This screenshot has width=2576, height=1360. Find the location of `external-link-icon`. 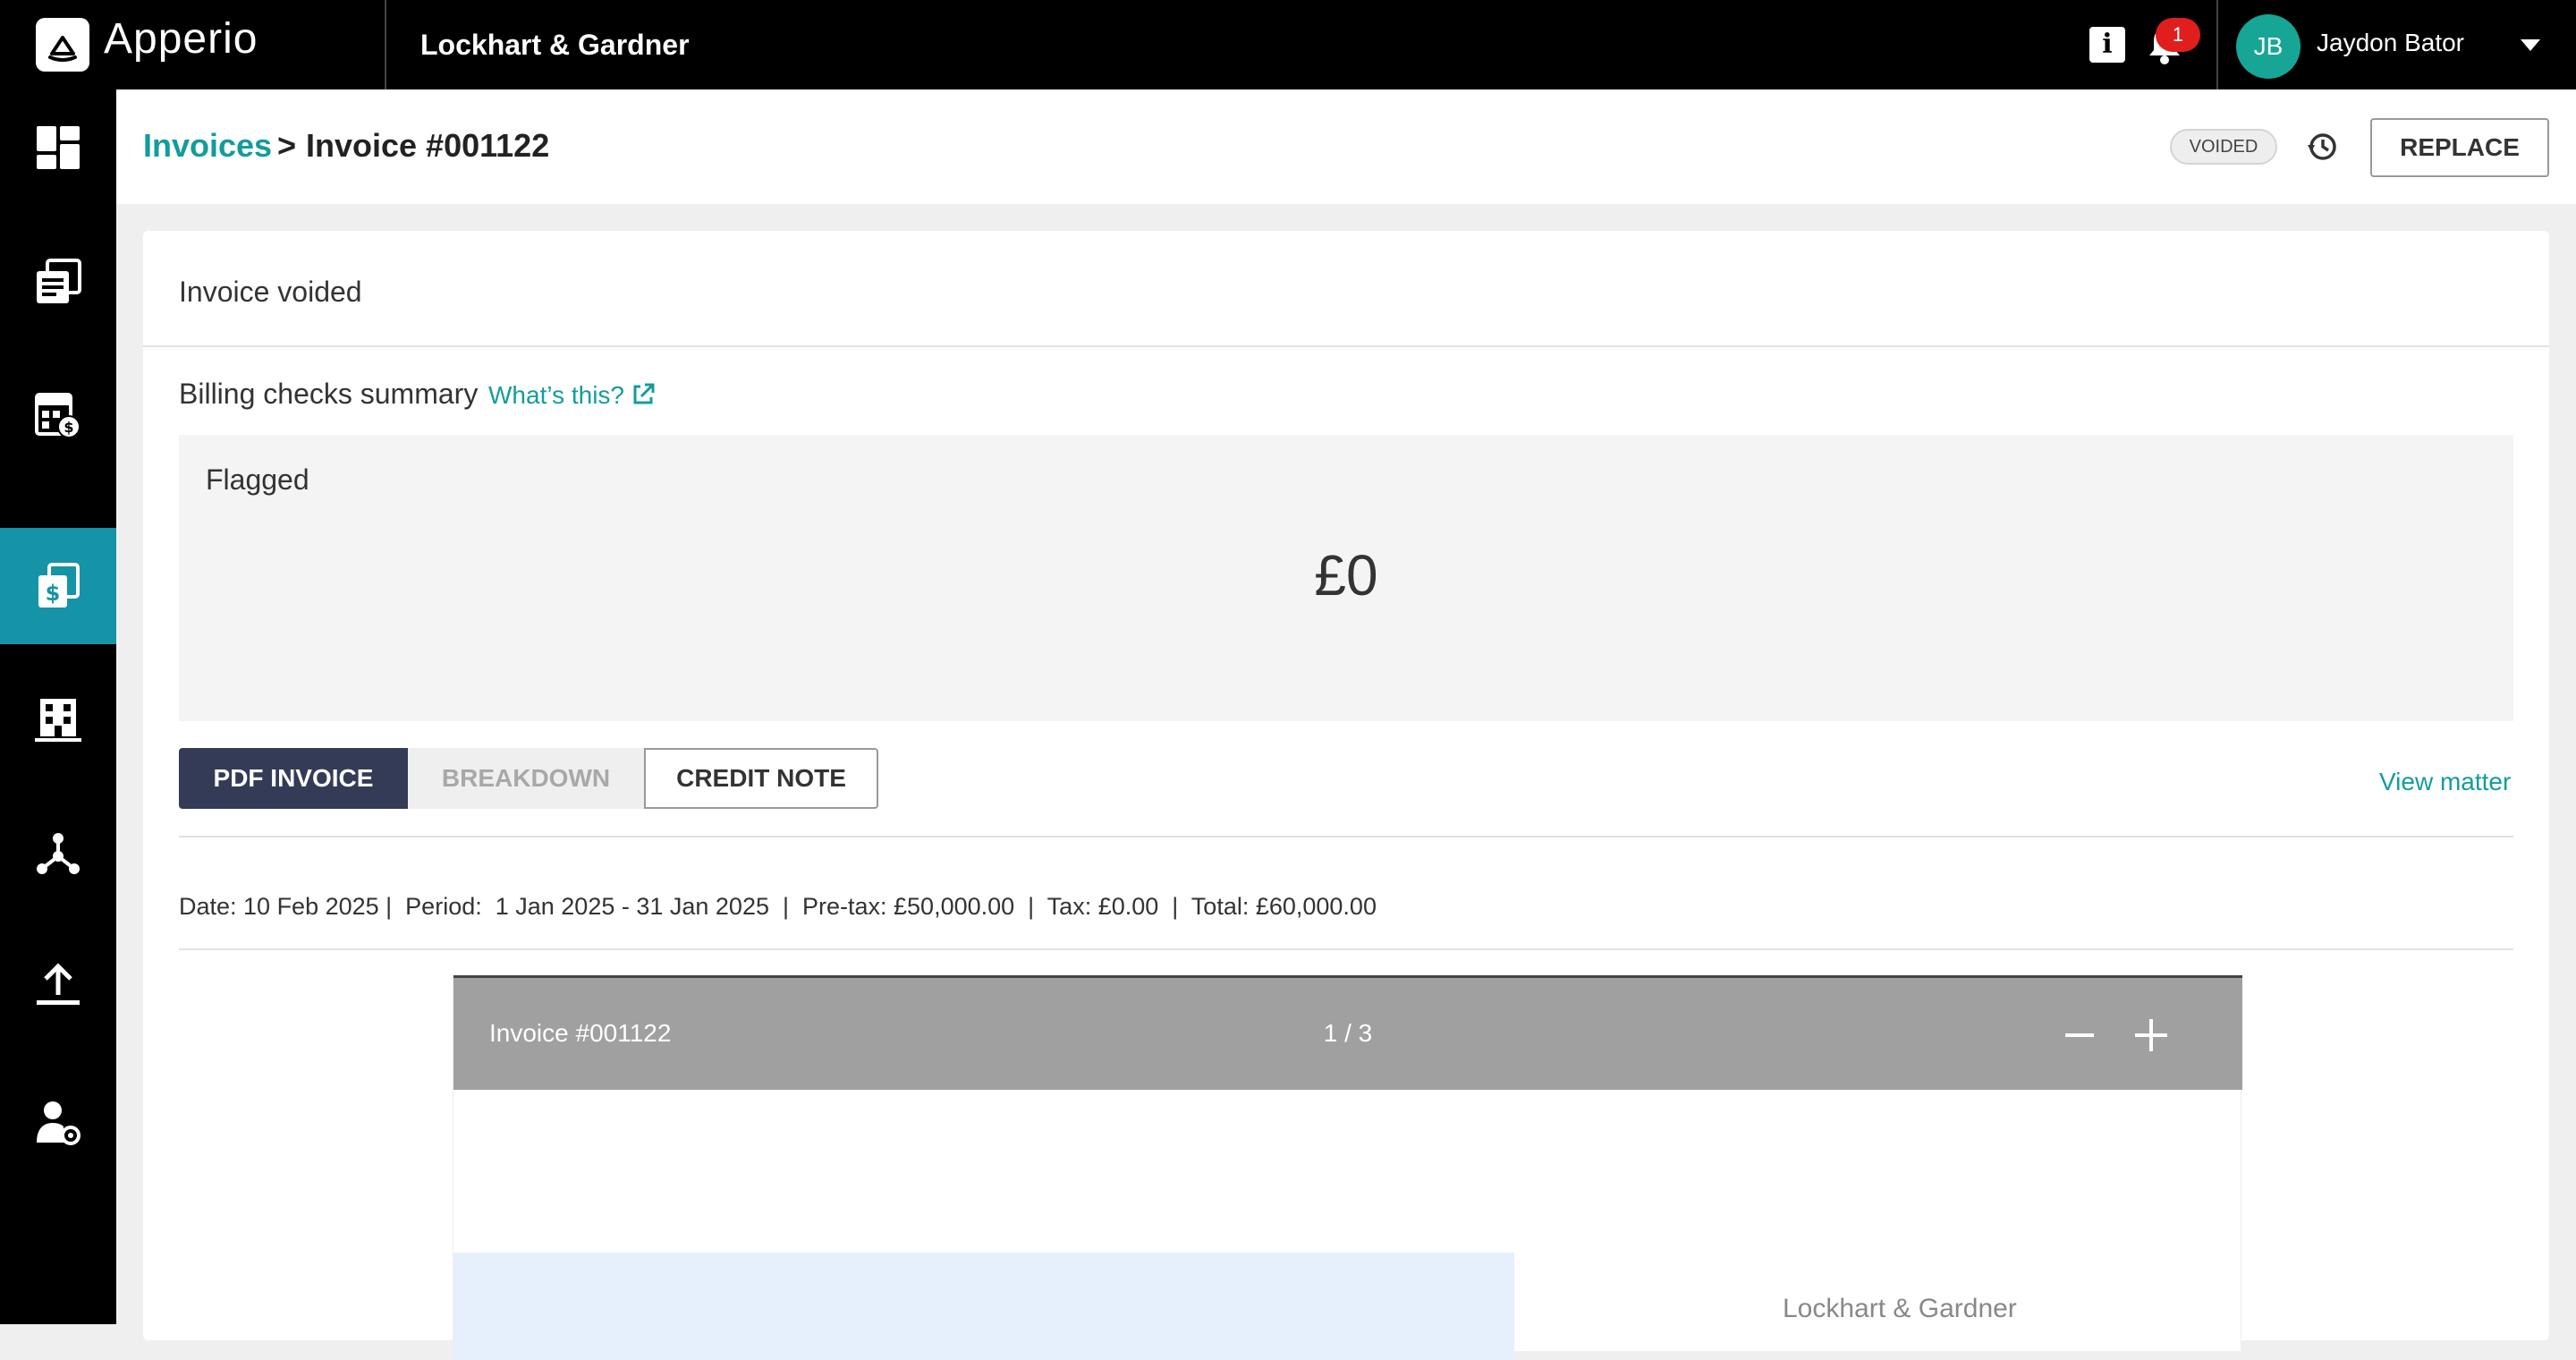

external-link-icon is located at coordinates (643, 394).